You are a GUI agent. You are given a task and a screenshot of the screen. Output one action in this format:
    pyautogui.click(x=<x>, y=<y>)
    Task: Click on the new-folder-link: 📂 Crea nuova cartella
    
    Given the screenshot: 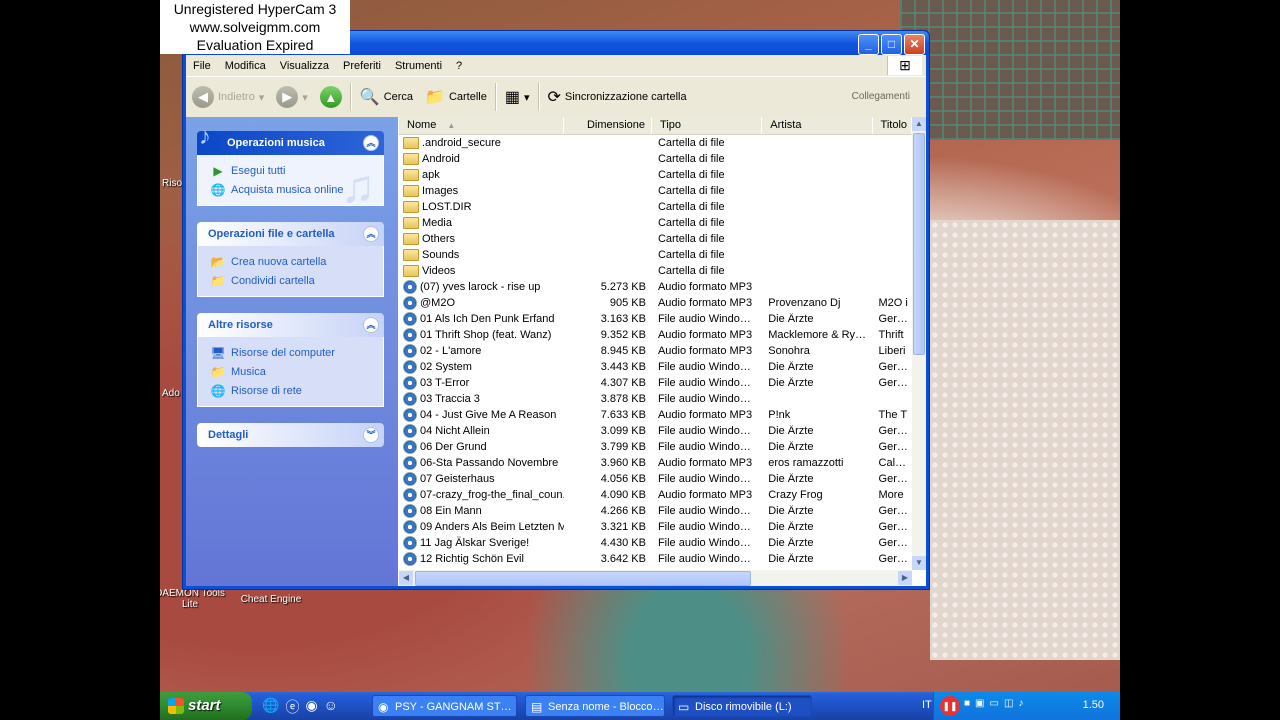 What is the action you would take?
    pyautogui.click(x=296, y=261)
    